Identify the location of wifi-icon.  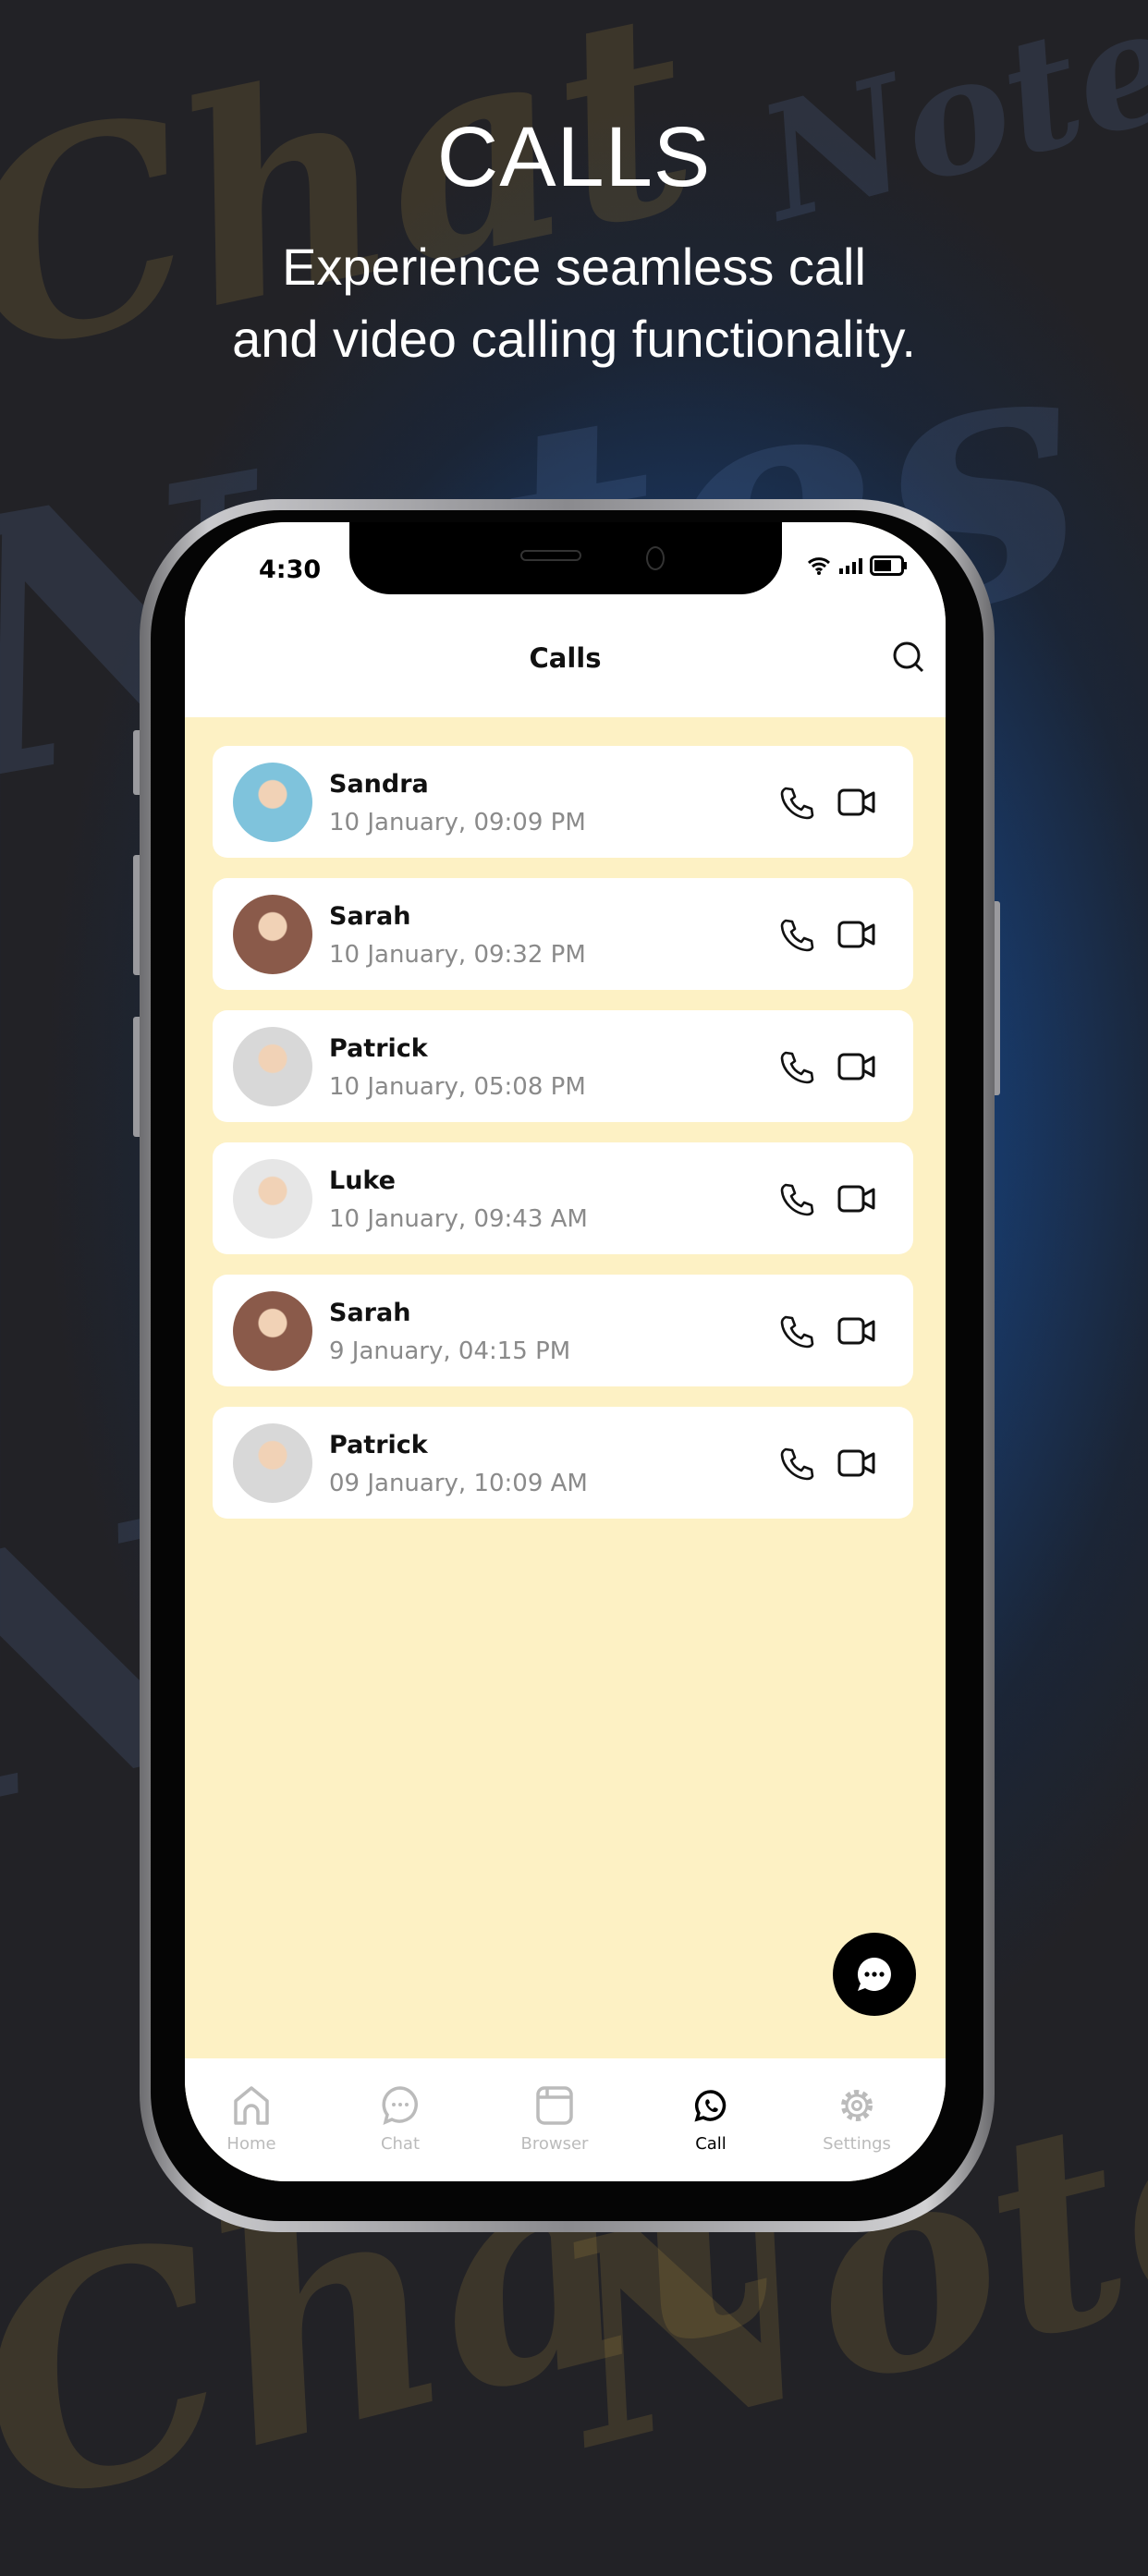
(819, 566).